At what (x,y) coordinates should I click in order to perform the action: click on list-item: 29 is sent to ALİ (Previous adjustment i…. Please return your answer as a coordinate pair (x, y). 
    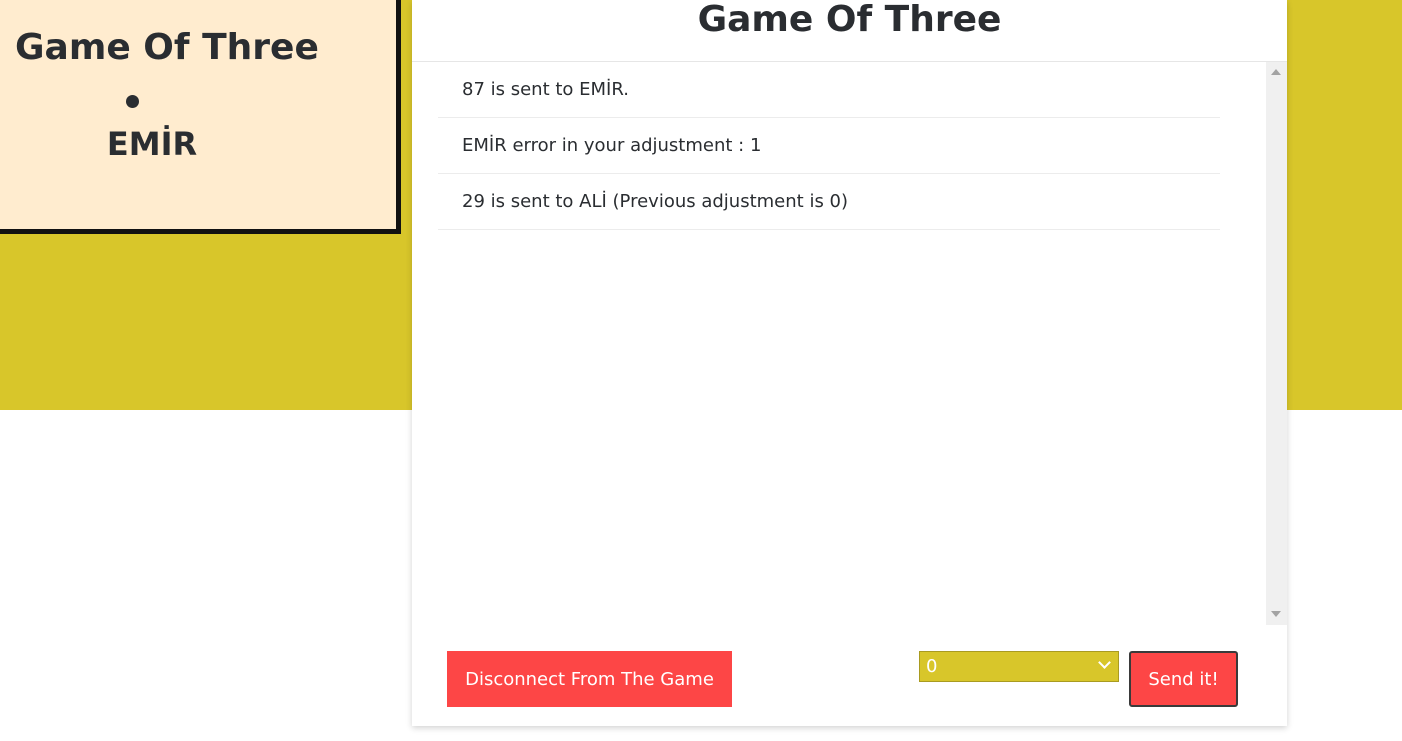
    Looking at the image, I should click on (829, 202).